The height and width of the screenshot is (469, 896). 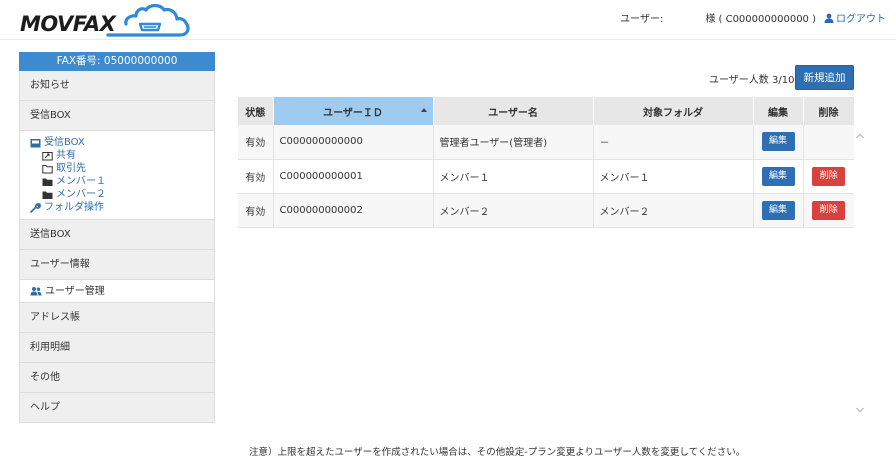 What do you see at coordinates (122, 207) in the screenshot?
I see `tree-item-folder-ops: フォルダ操作` at bounding box center [122, 207].